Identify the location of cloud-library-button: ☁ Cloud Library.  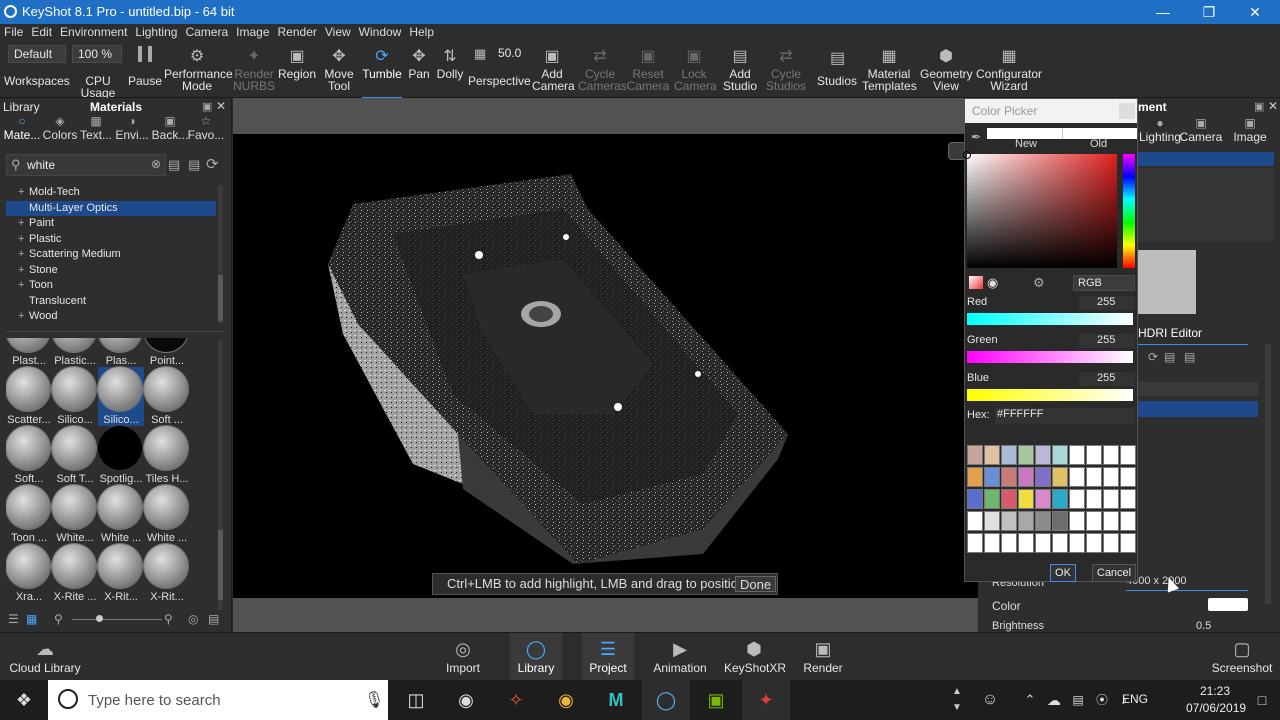
(45, 657).